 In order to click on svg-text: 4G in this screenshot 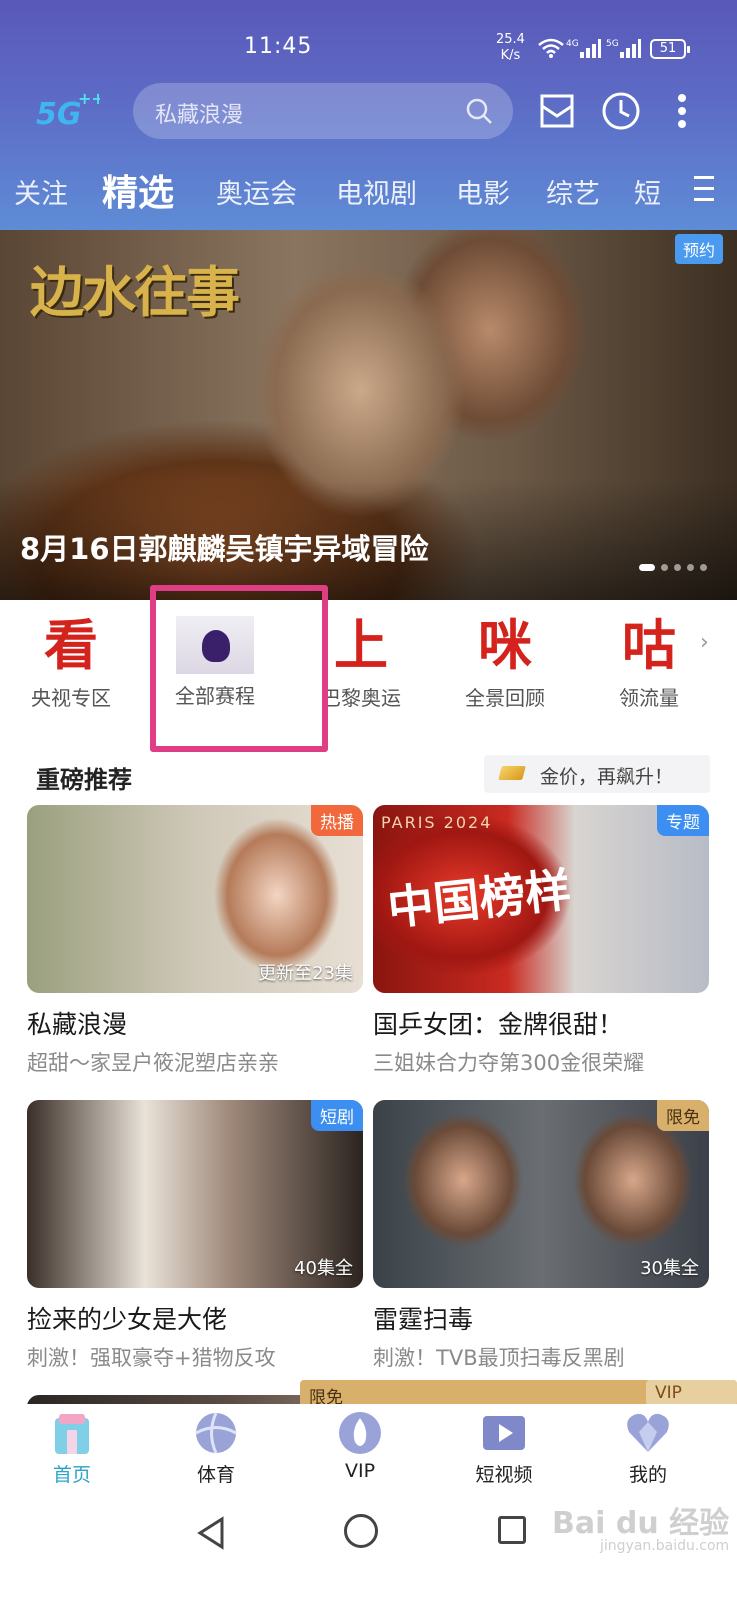, I will do `click(572, 44)`.